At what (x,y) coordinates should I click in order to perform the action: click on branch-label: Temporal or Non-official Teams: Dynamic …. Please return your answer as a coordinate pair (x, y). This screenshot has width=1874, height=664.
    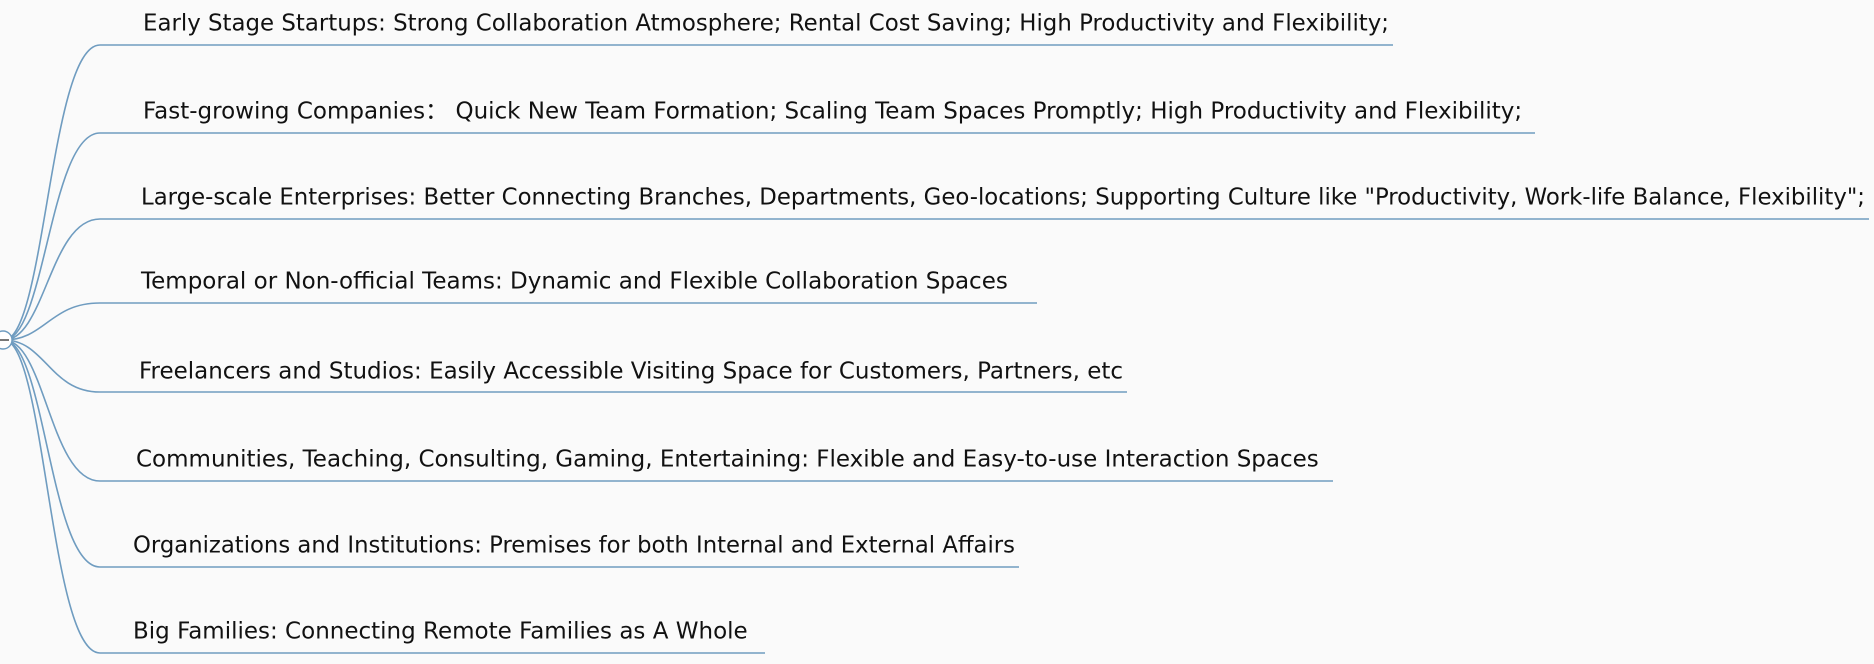
    Looking at the image, I should click on (574, 282).